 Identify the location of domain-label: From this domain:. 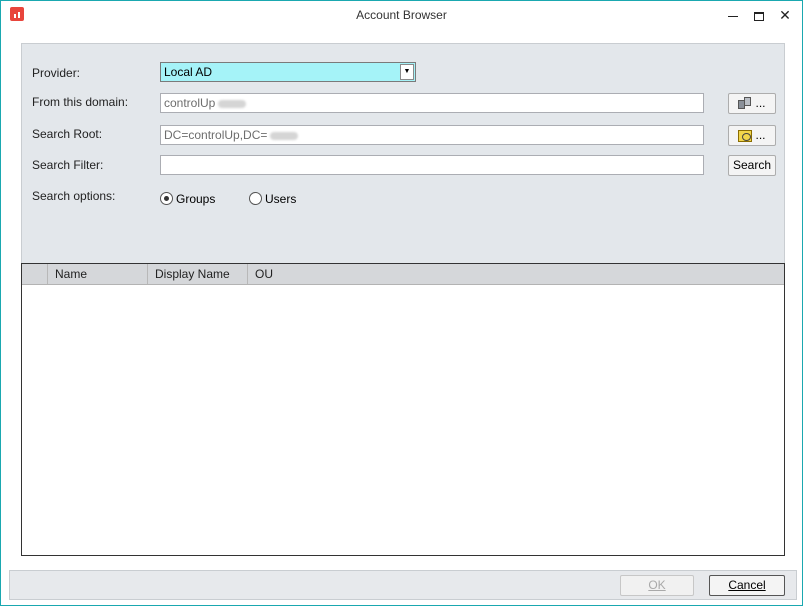
(80, 102).